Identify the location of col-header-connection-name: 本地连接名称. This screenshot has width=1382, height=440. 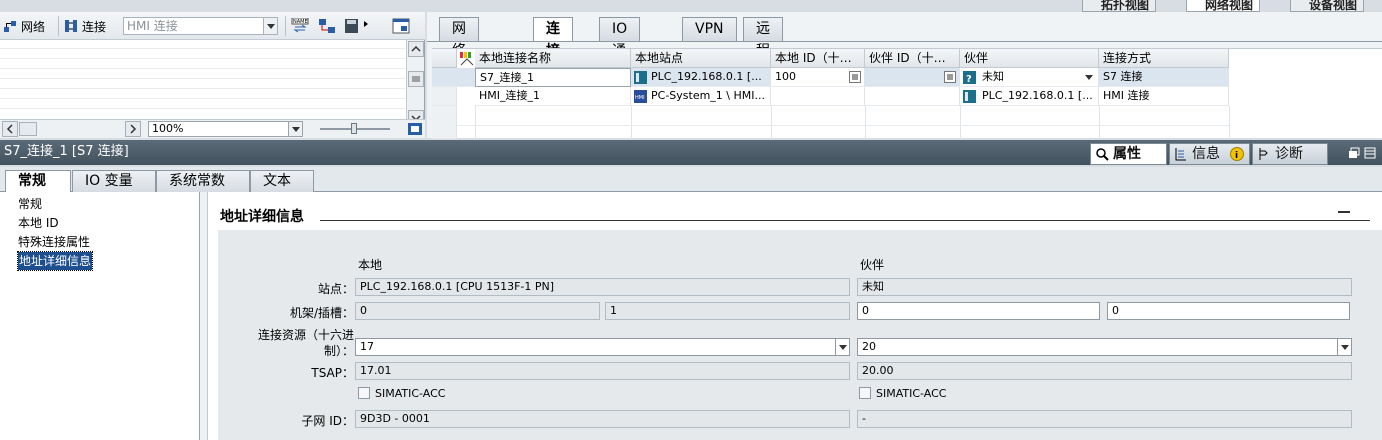
(553, 58).